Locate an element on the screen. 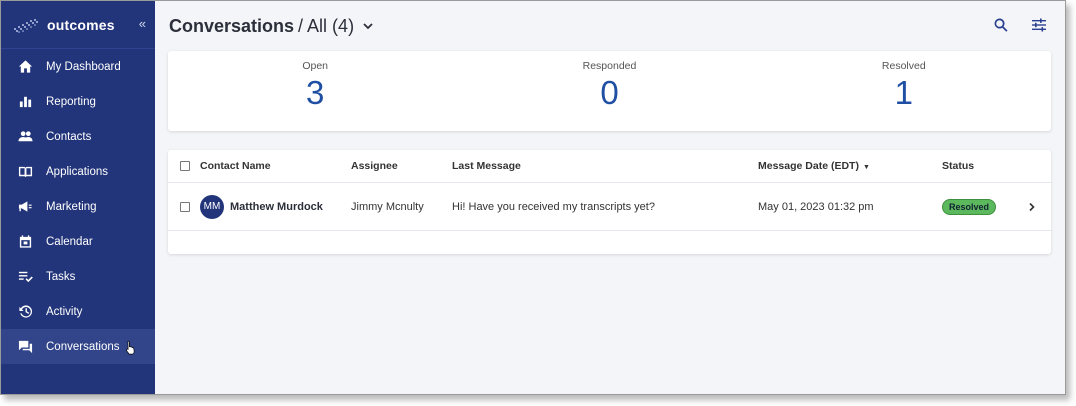 Image resolution: width=1076 pixels, height=406 pixels. stat-value: 3 is located at coordinates (315, 92).